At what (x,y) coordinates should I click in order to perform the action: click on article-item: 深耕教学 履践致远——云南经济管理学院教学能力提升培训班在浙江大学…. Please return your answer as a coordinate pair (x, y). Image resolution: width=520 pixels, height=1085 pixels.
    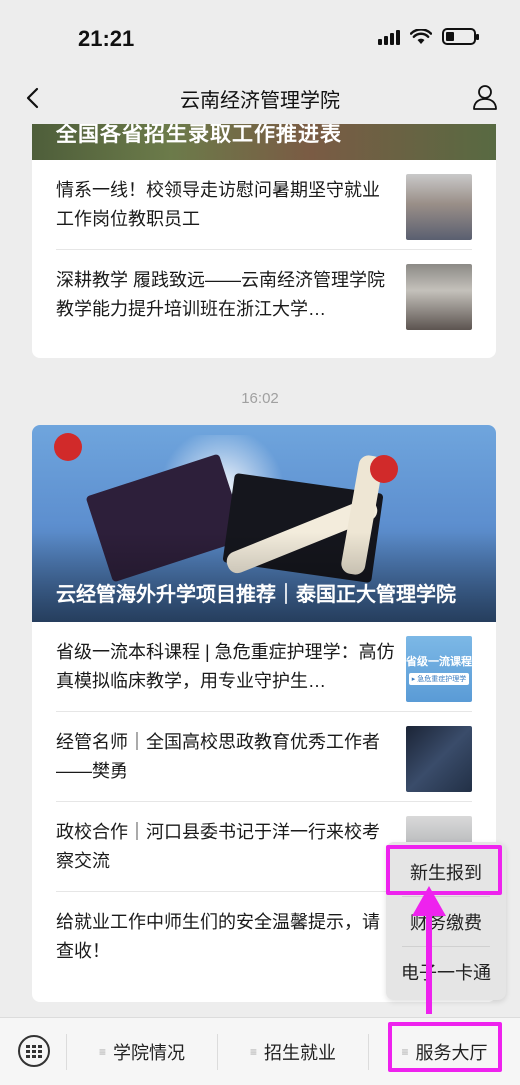
    Looking at the image, I should click on (264, 295).